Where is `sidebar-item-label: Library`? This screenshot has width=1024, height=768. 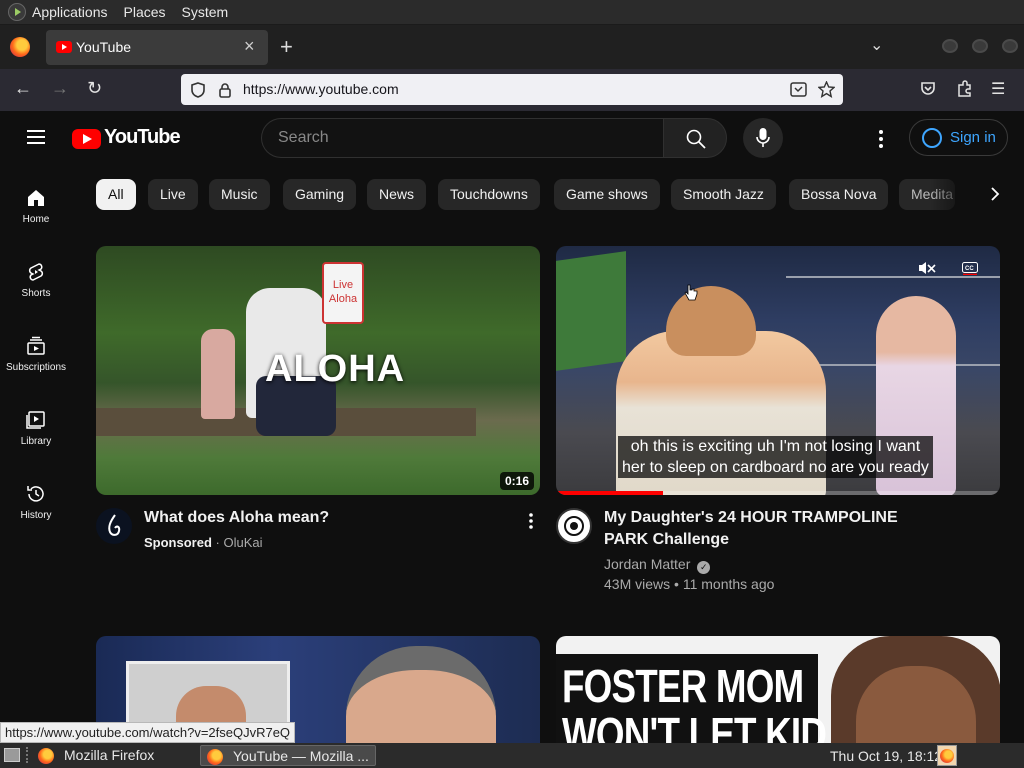 sidebar-item-label: Library is located at coordinates (36, 441).